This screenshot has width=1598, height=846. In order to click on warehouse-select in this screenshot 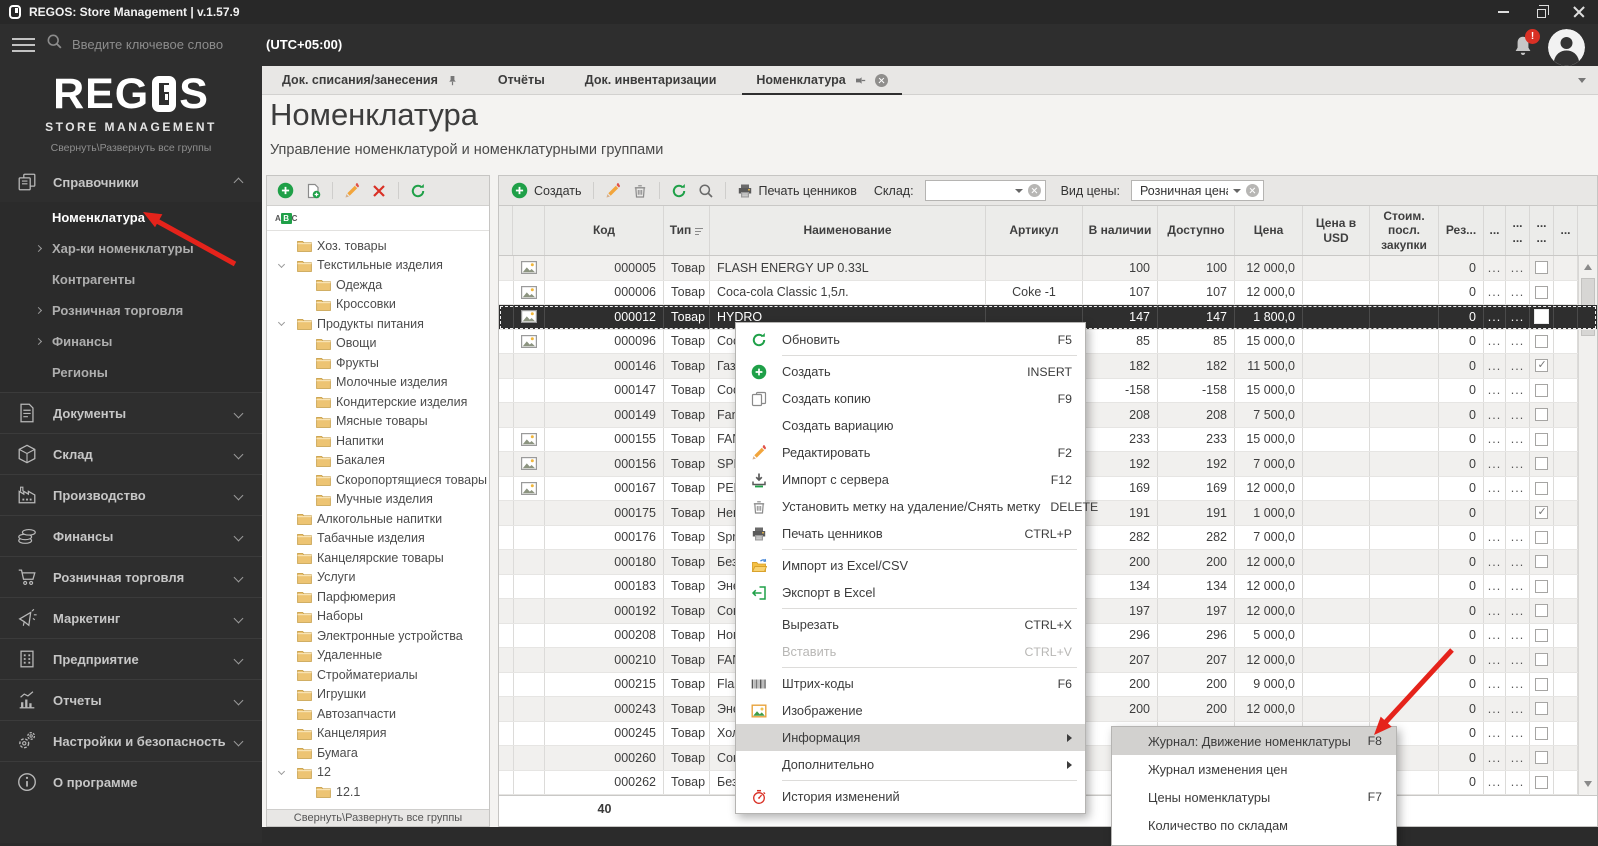, I will do `click(985, 190)`.